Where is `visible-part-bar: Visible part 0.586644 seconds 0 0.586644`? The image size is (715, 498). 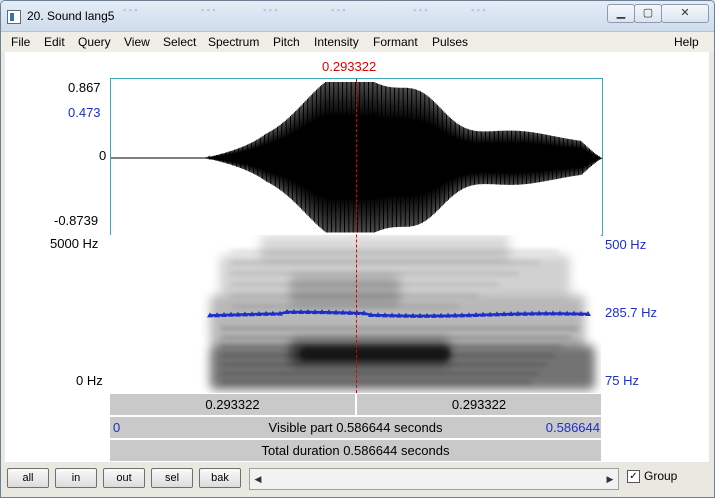
visible-part-bar: Visible part 0.586644 seconds 0 0.586644 is located at coordinates (355, 427).